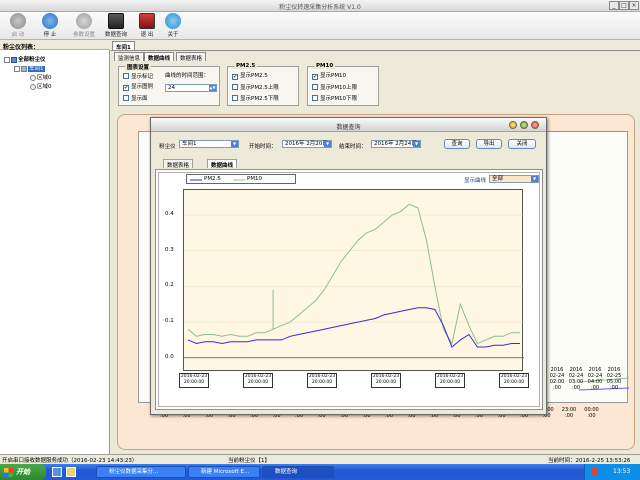 The height and width of the screenshot is (480, 640). I want to click on show-pm10-lower-checkbox: 显示PM10下限, so click(334, 99).